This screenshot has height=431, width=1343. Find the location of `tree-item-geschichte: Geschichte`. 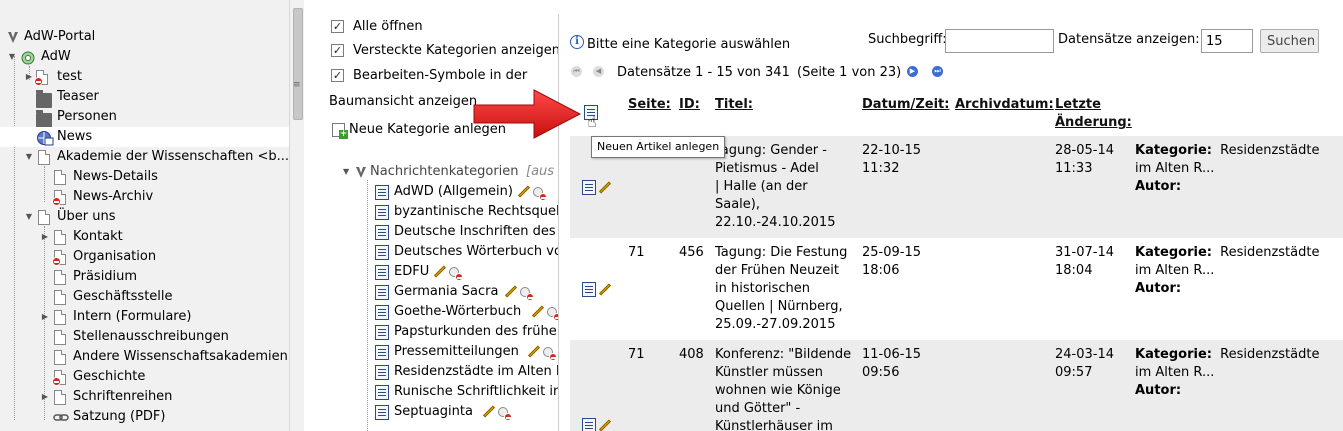

tree-item-geschichte: Geschichte is located at coordinates (144, 377).